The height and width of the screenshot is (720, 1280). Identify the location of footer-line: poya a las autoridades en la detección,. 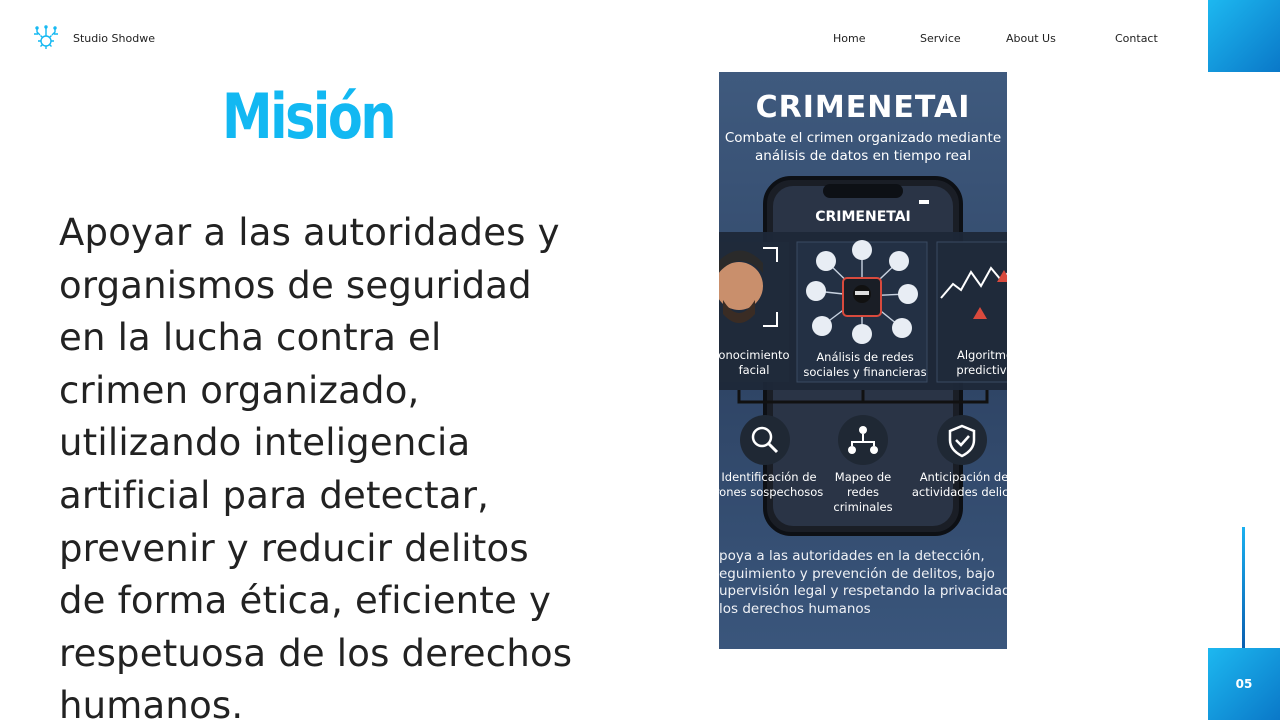
(852, 556).